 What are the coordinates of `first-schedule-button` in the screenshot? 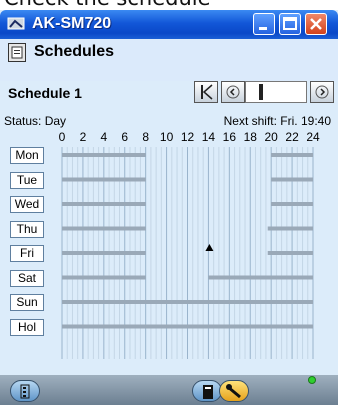 It's located at (206, 92).